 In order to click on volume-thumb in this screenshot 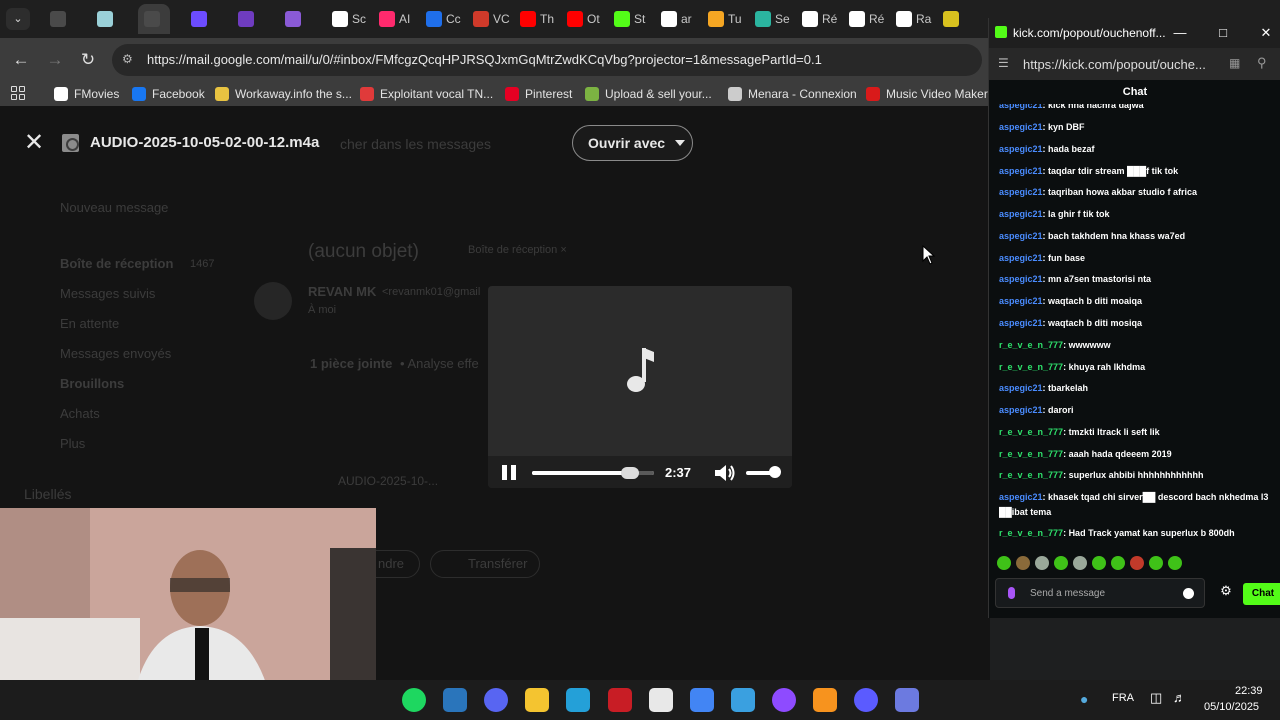, I will do `click(774, 472)`.